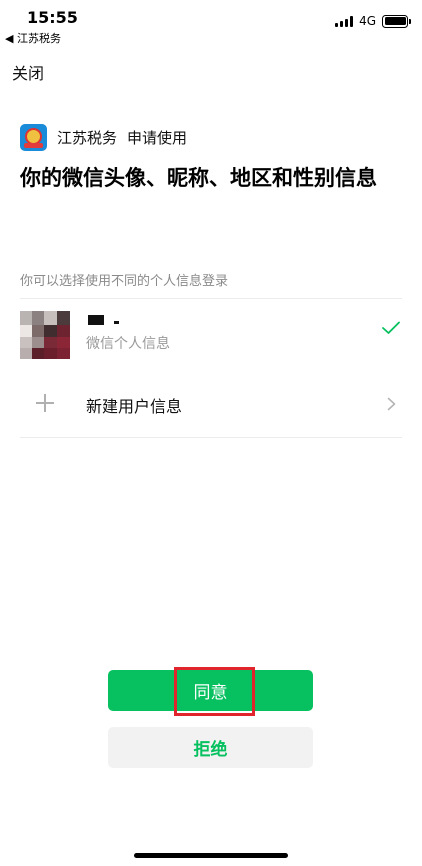 The width and height of the screenshot is (422, 866). I want to click on app-request-label: 申请使用, so click(157, 138).